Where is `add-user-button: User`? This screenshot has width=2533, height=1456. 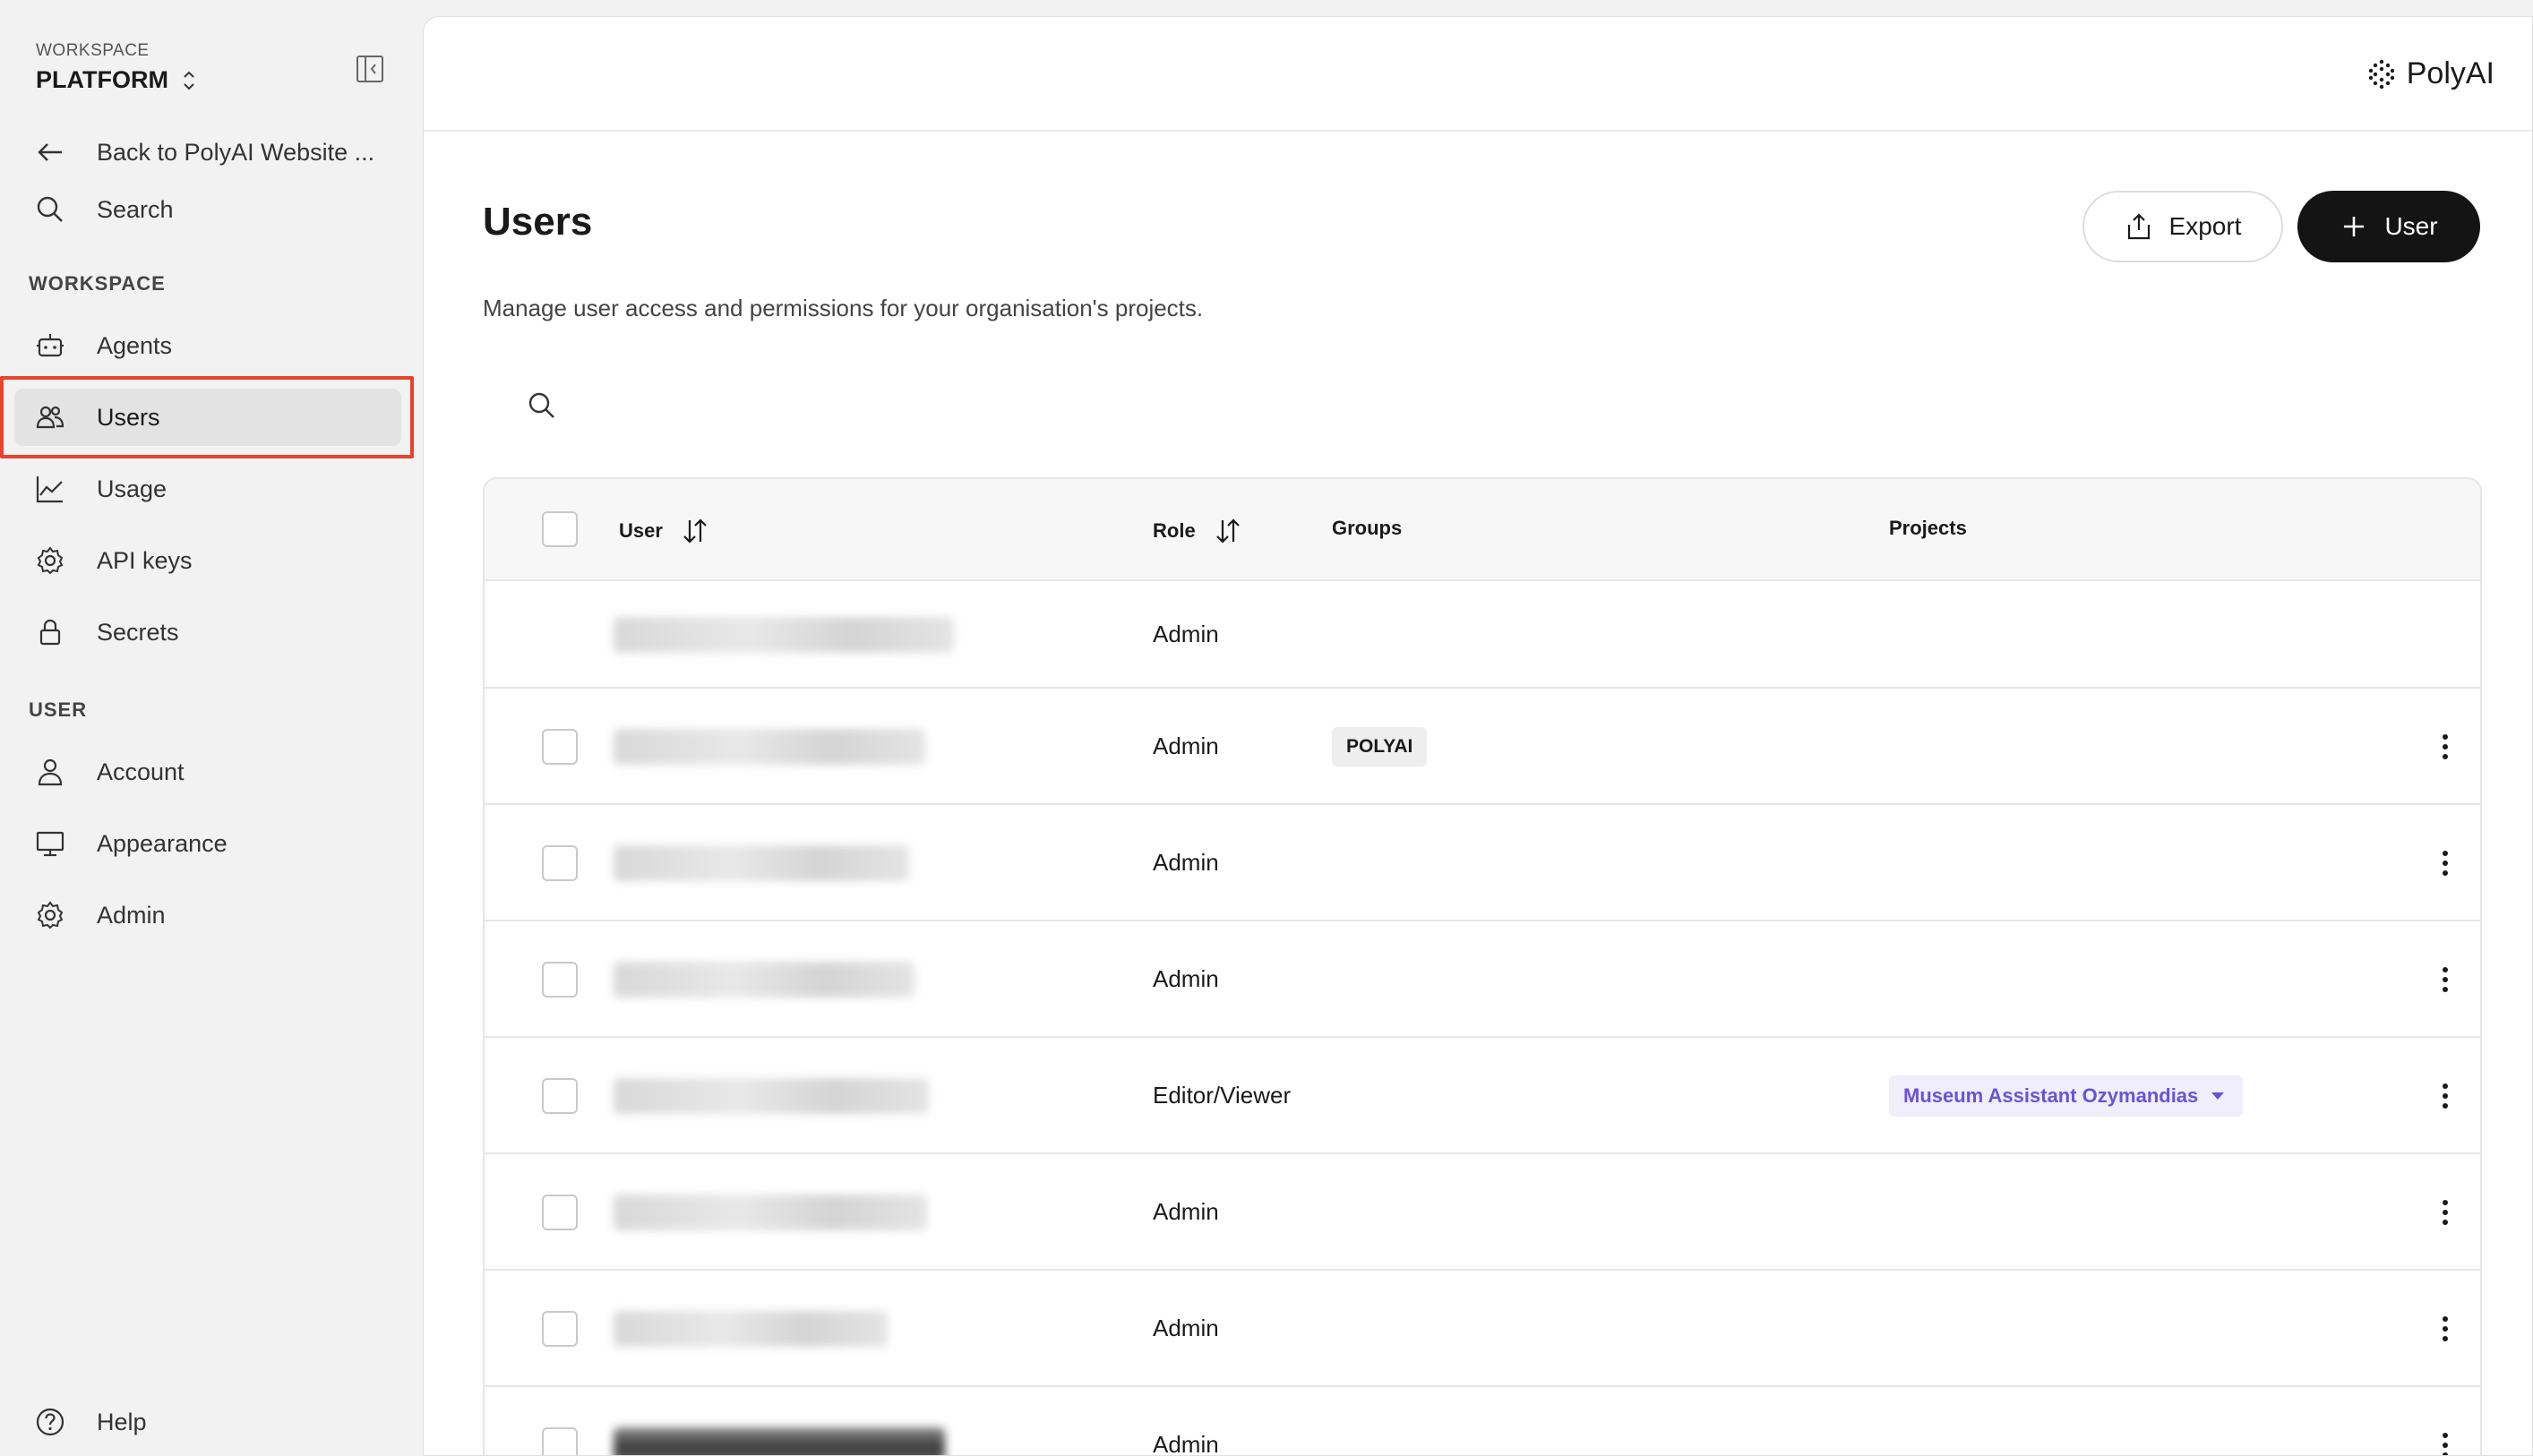 add-user-button: User is located at coordinates (2389, 226).